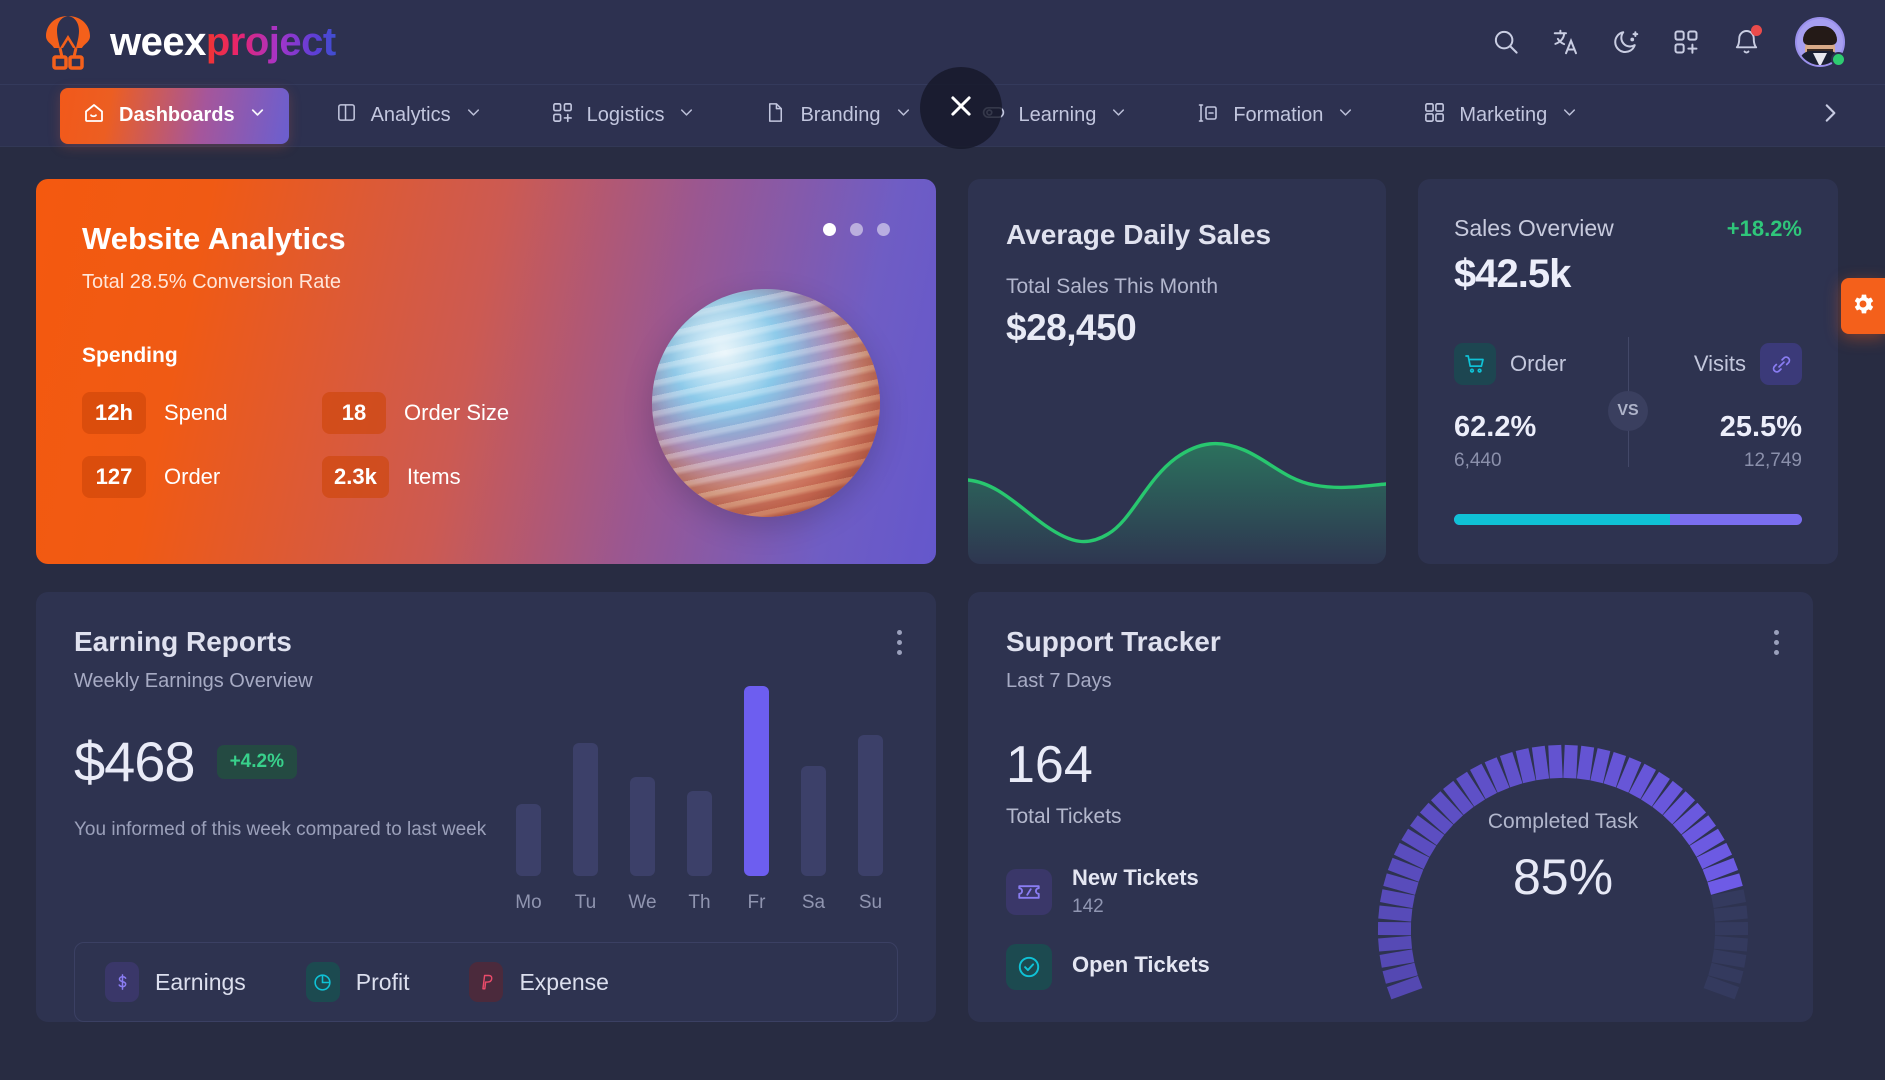 The width and height of the screenshot is (1885, 1080). I want to click on bar-label: Tu, so click(585, 902).